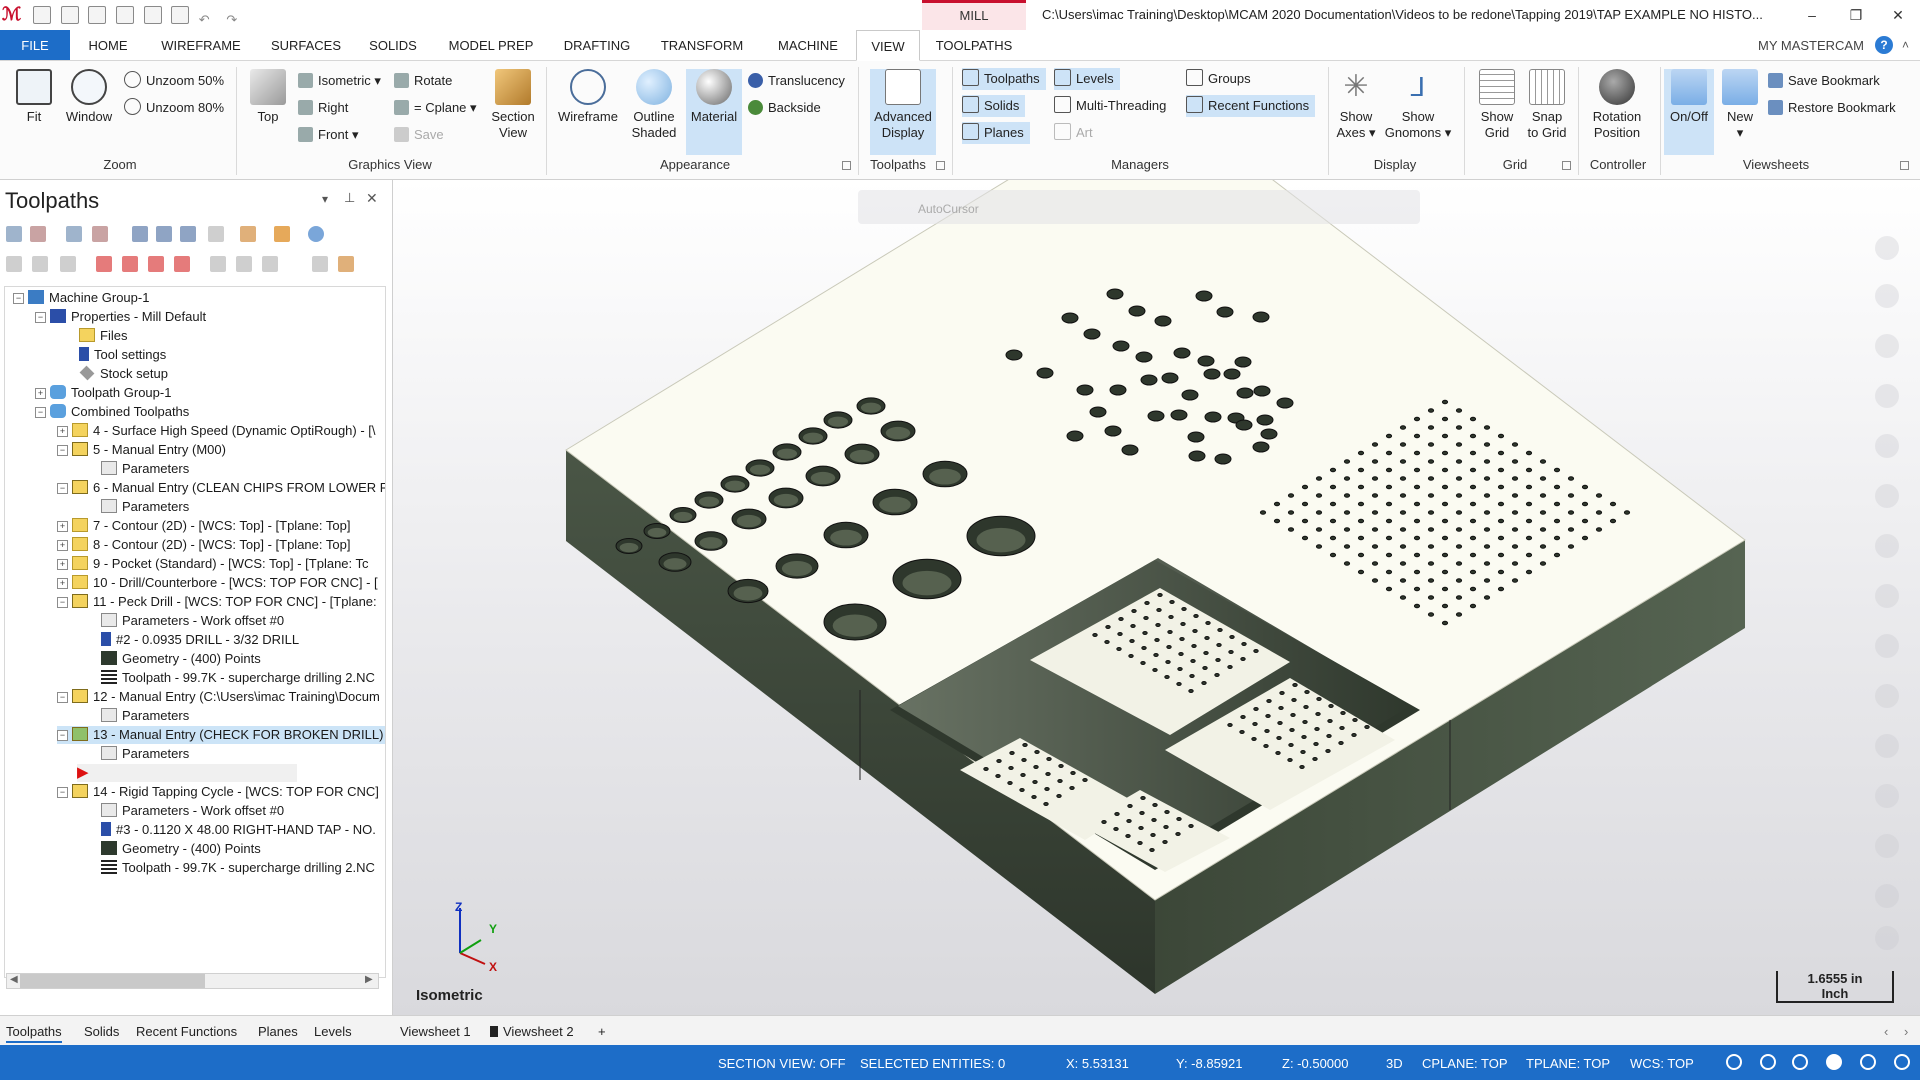 Image resolution: width=1920 pixels, height=1080 pixels. I want to click on restore-bookmark-button: Restore Bookmark, so click(1832, 108).